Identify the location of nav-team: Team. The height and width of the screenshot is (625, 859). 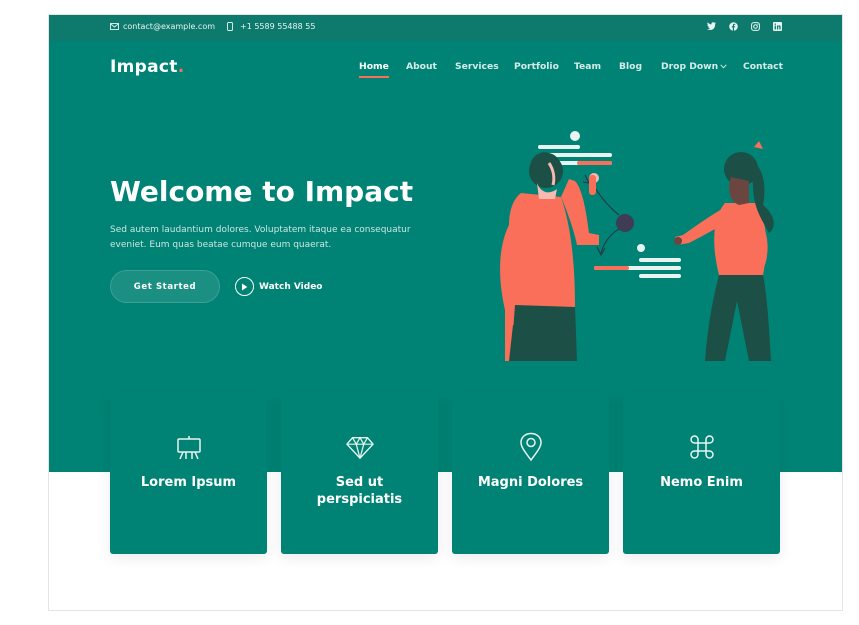
(587, 66).